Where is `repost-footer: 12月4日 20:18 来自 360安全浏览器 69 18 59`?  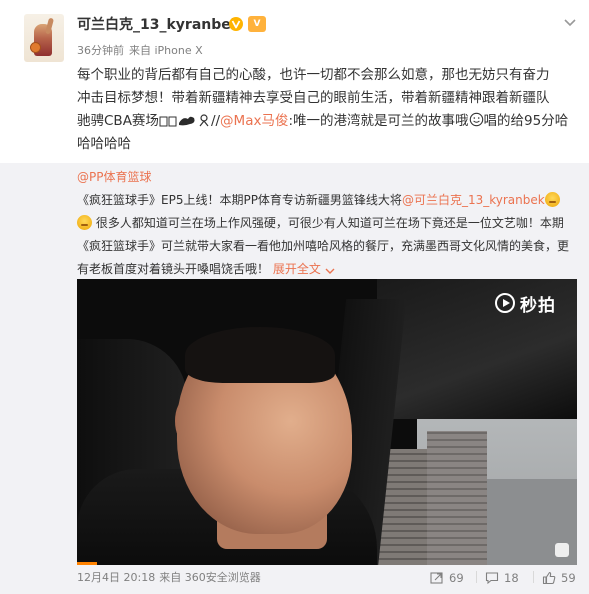
repost-footer: 12月4日 20:18 来自 360安全浏览器 69 18 59 is located at coordinates (294, 580).